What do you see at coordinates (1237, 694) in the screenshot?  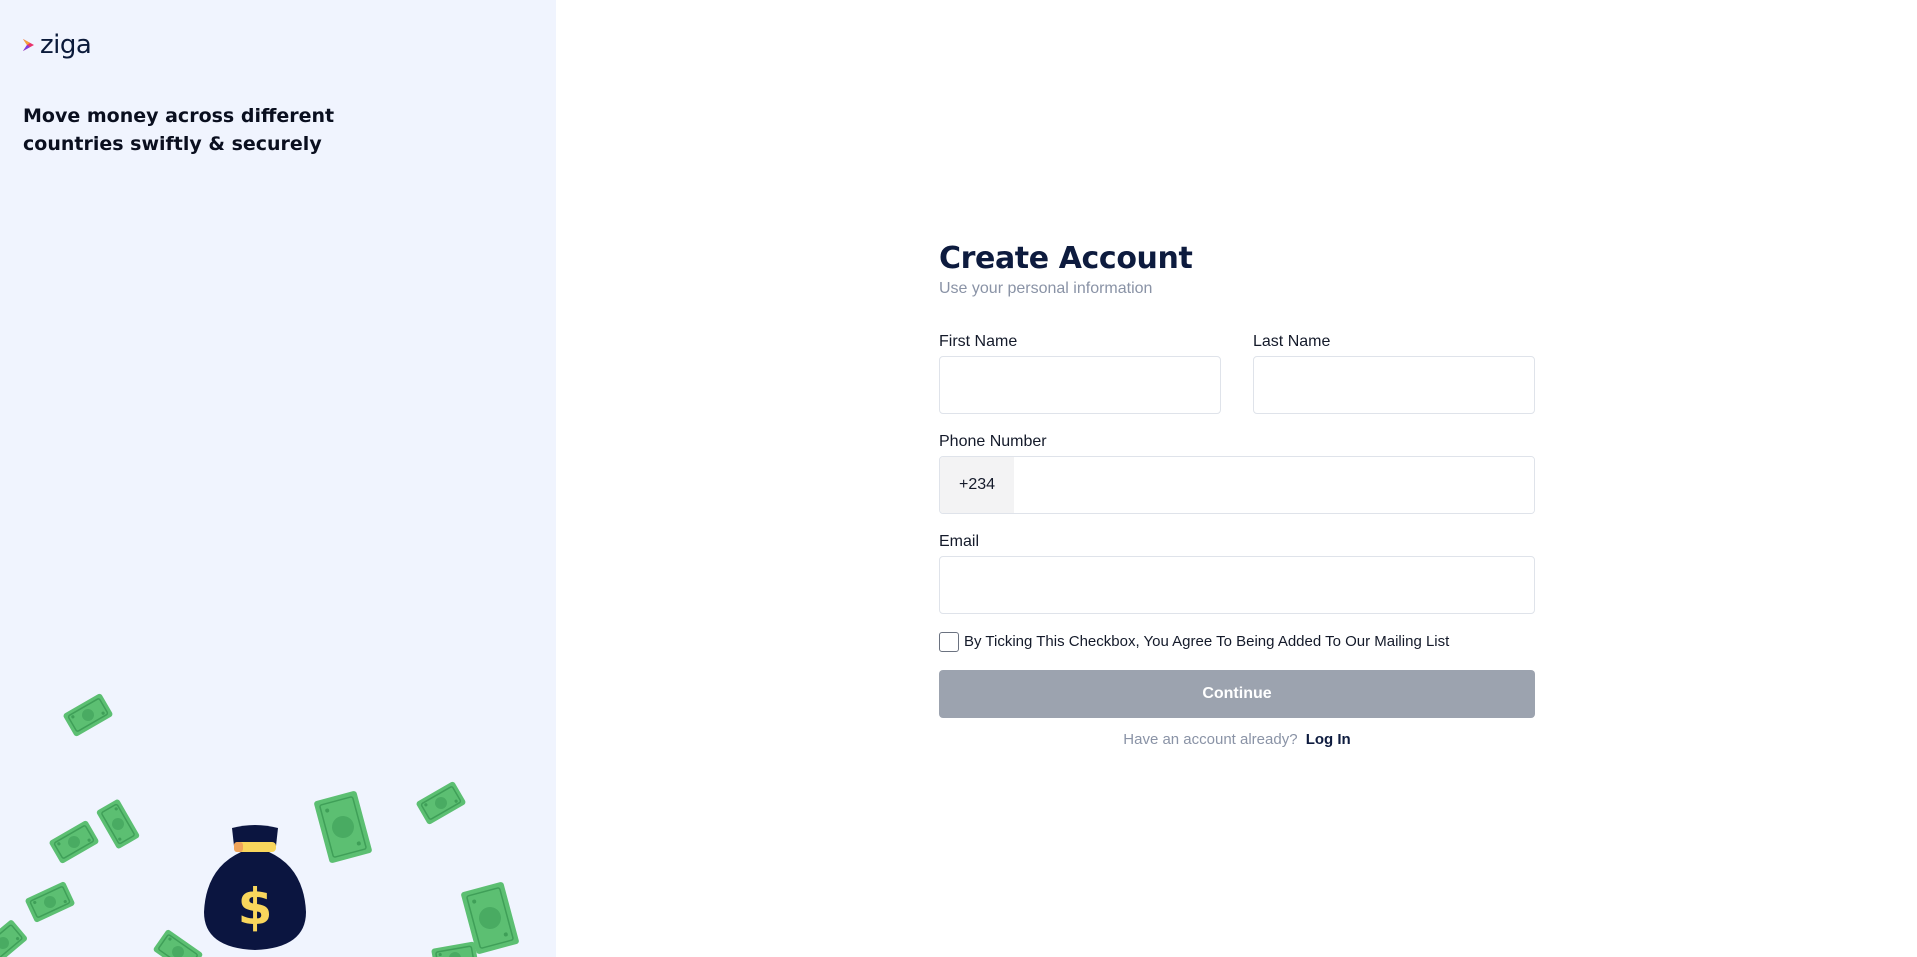 I see `continue-button: Continue` at bounding box center [1237, 694].